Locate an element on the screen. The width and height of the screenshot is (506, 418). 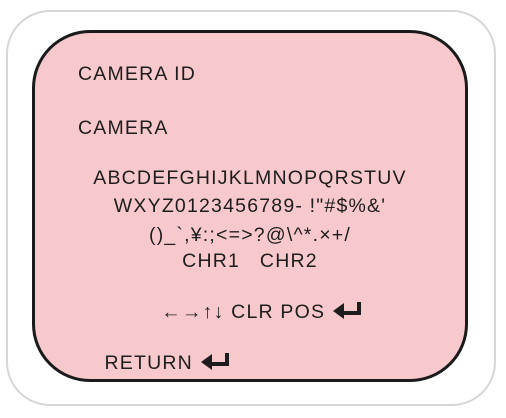
character-row-2: WXYZ0123456789- !"#$%&' is located at coordinates (250, 206).